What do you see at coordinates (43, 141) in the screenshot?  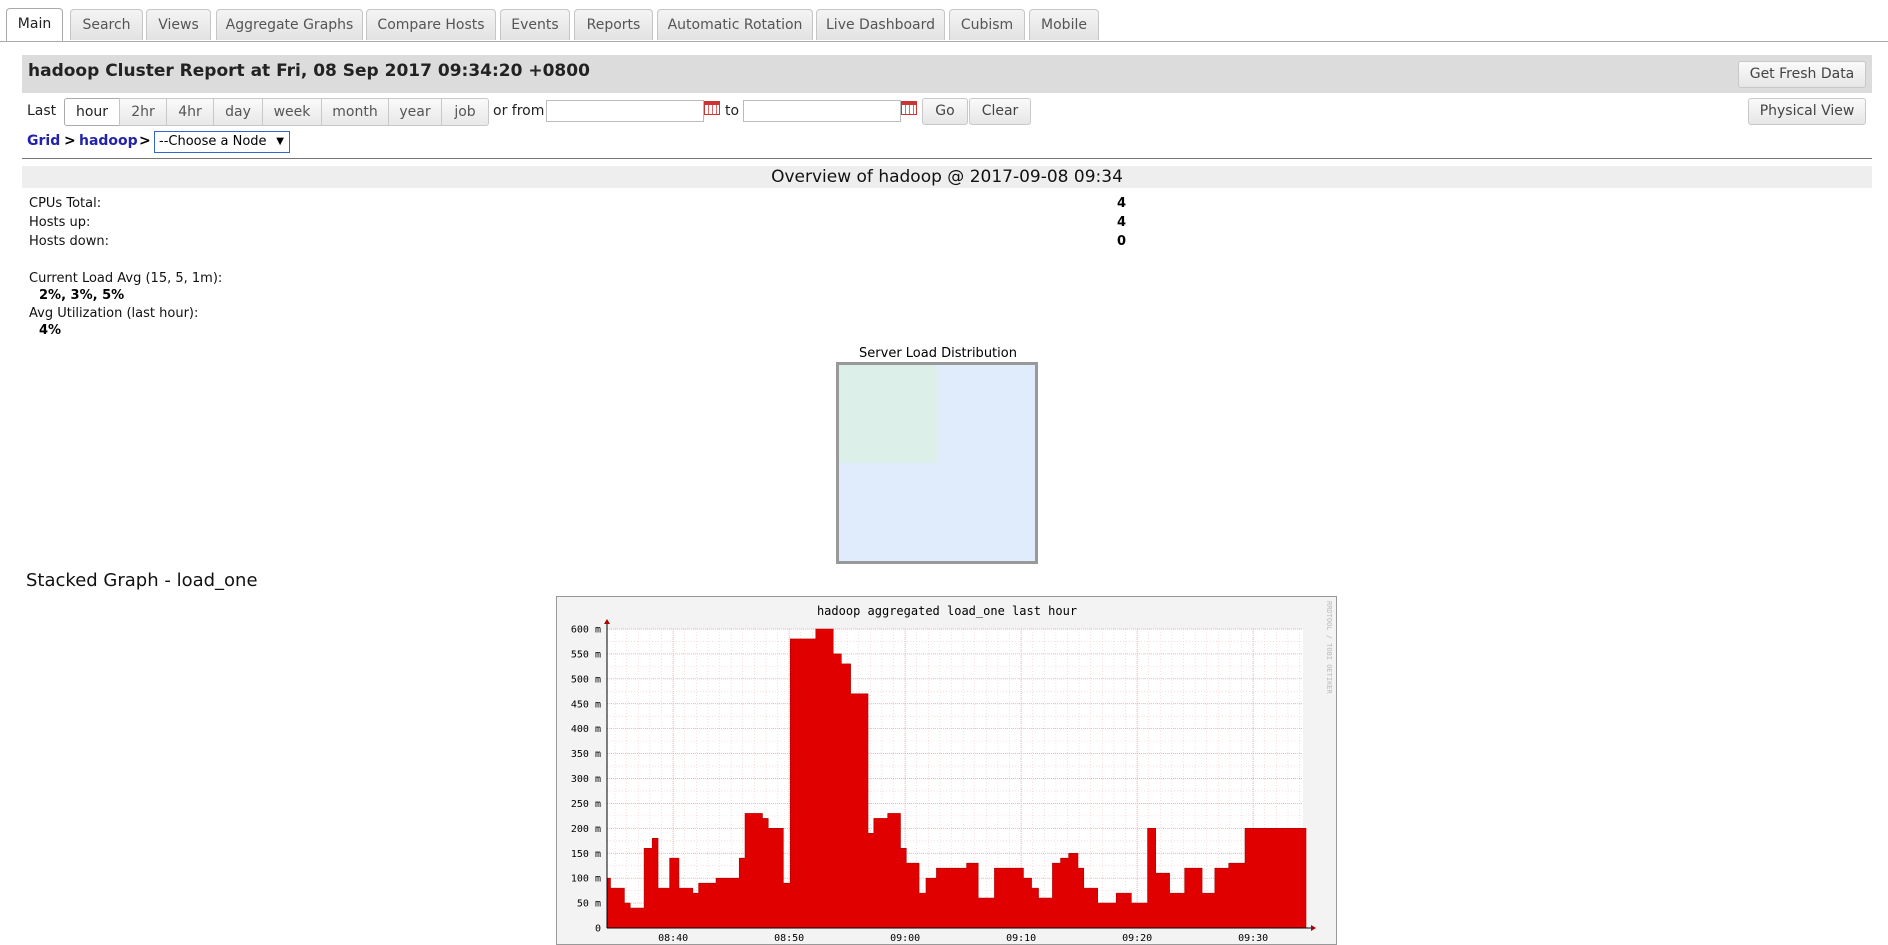 I see `breadcrumb-grid-link: Grid` at bounding box center [43, 141].